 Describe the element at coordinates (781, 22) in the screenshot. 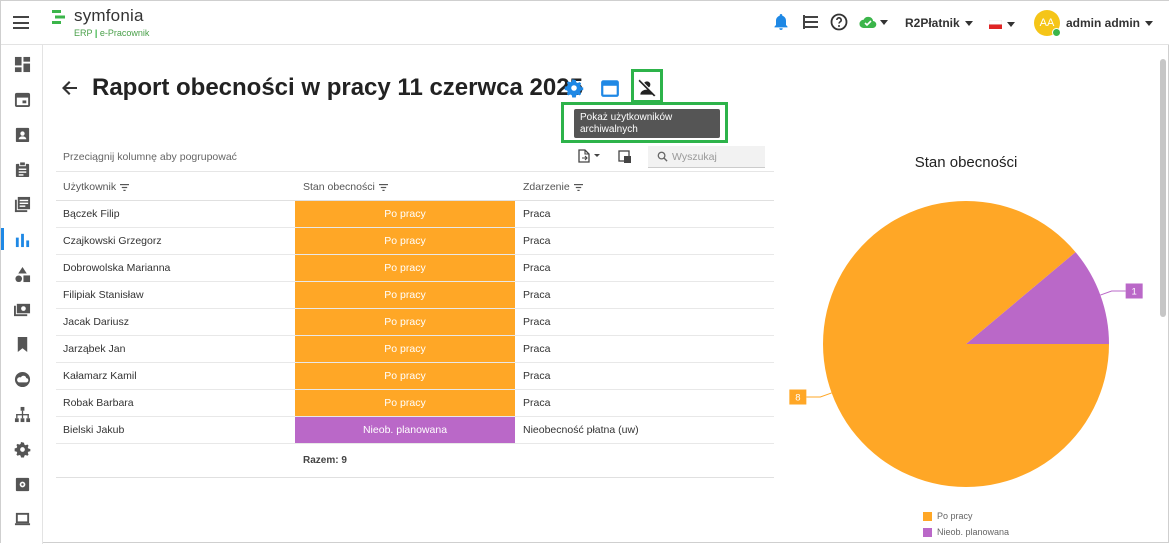

I see `bell-icon` at that location.